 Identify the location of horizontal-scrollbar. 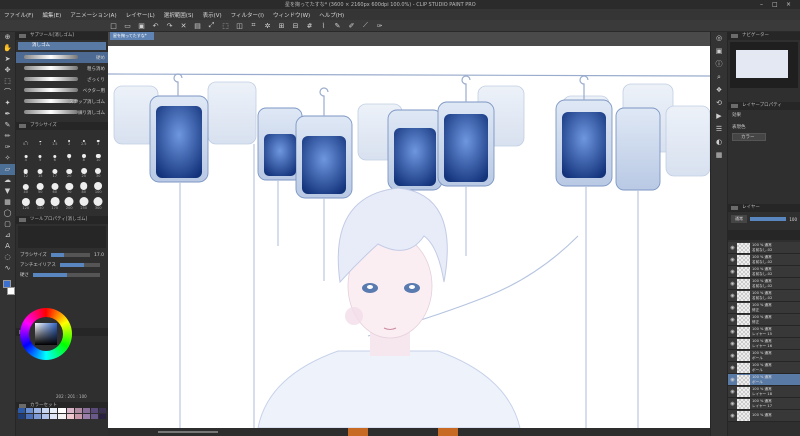
(188, 432).